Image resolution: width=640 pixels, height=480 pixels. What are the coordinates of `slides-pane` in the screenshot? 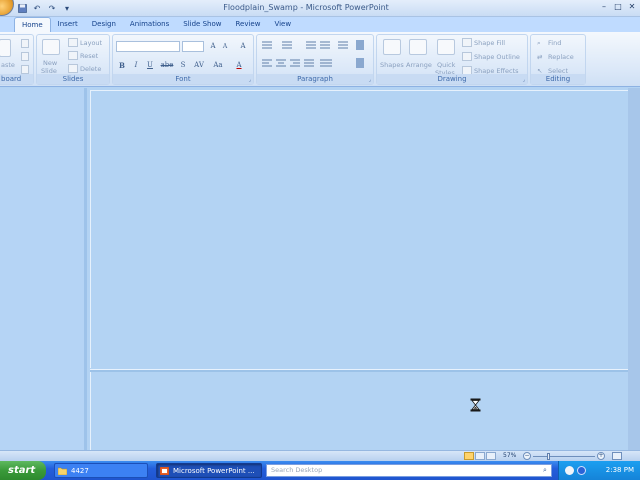 It's located at (43, 269).